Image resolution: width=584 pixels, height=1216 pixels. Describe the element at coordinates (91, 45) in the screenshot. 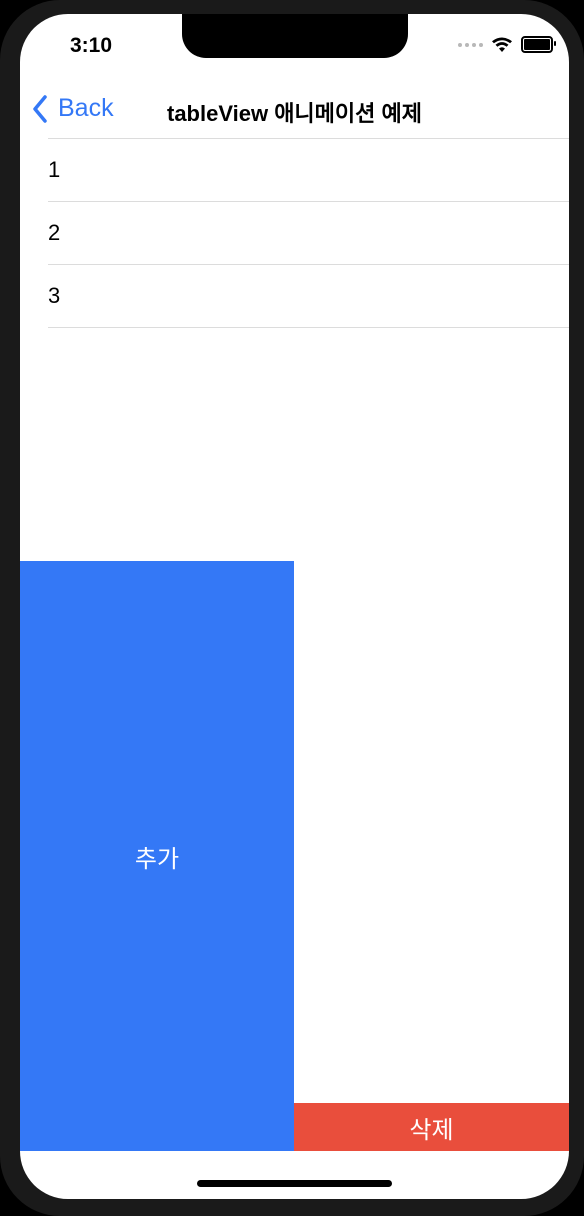

I see `status-time: 3:10` at that location.